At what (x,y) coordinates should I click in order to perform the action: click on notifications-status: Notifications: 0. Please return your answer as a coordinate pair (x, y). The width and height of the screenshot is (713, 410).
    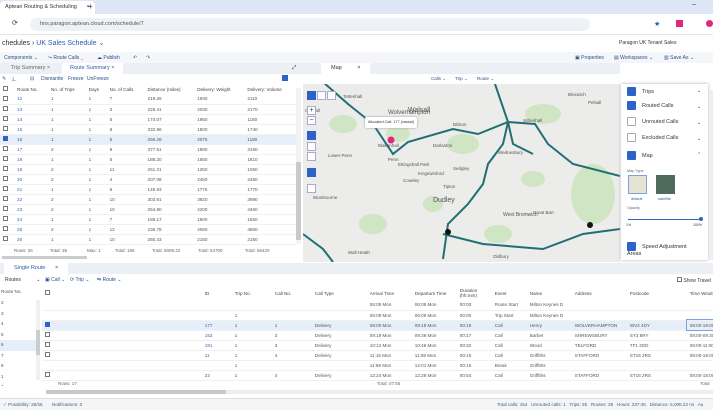
    Looking at the image, I should click on (67, 404).